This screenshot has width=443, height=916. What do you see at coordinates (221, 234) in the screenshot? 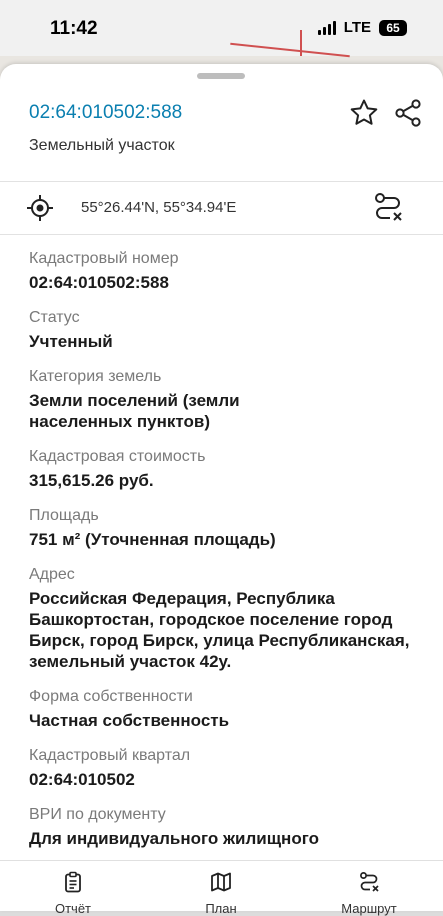
I see `divider` at bounding box center [221, 234].